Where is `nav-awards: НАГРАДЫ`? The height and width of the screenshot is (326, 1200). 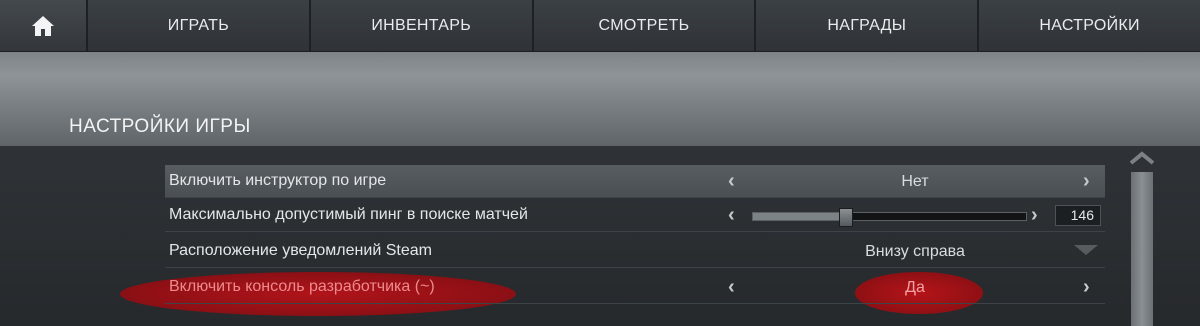
nav-awards: НАГРАДЫ is located at coordinates (868, 25).